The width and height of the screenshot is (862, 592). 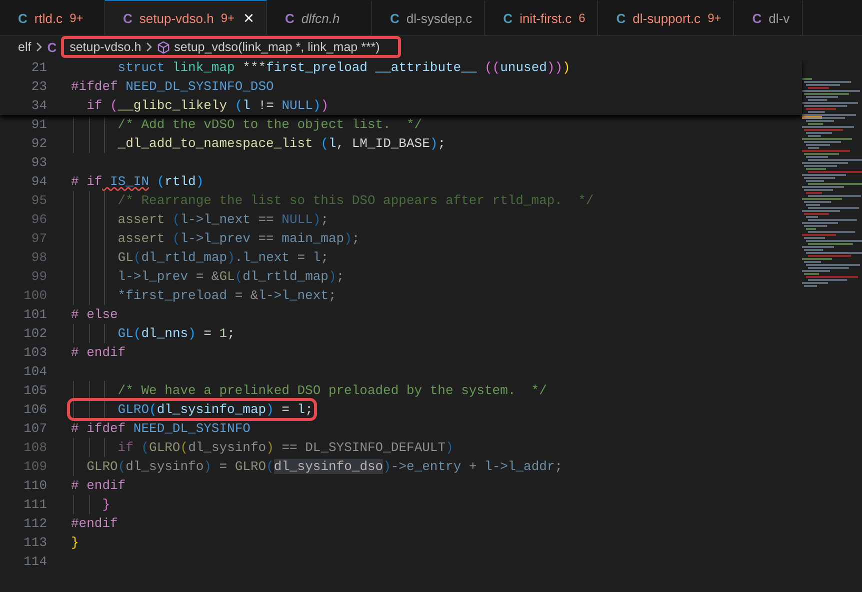 What do you see at coordinates (277, 47) in the screenshot?
I see `breadcrumb-item: setup_vdso(link_map *, link_map ***)` at bounding box center [277, 47].